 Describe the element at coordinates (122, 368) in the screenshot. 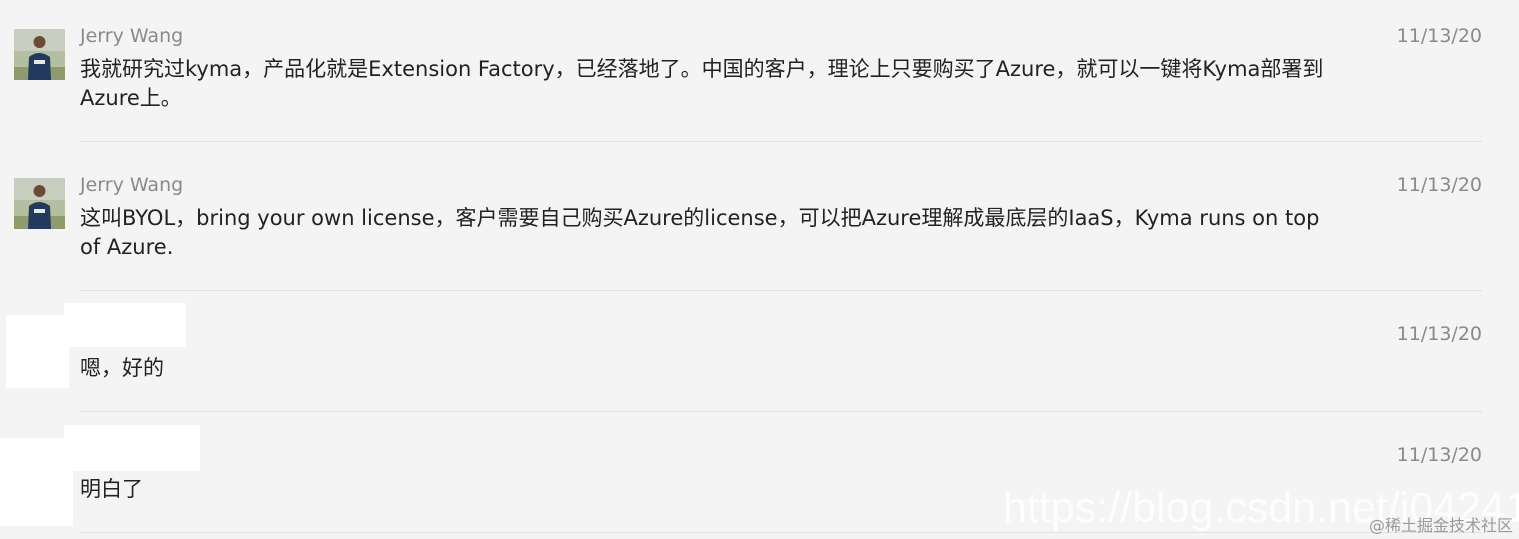

I see `message-text: 嗯，好的` at that location.